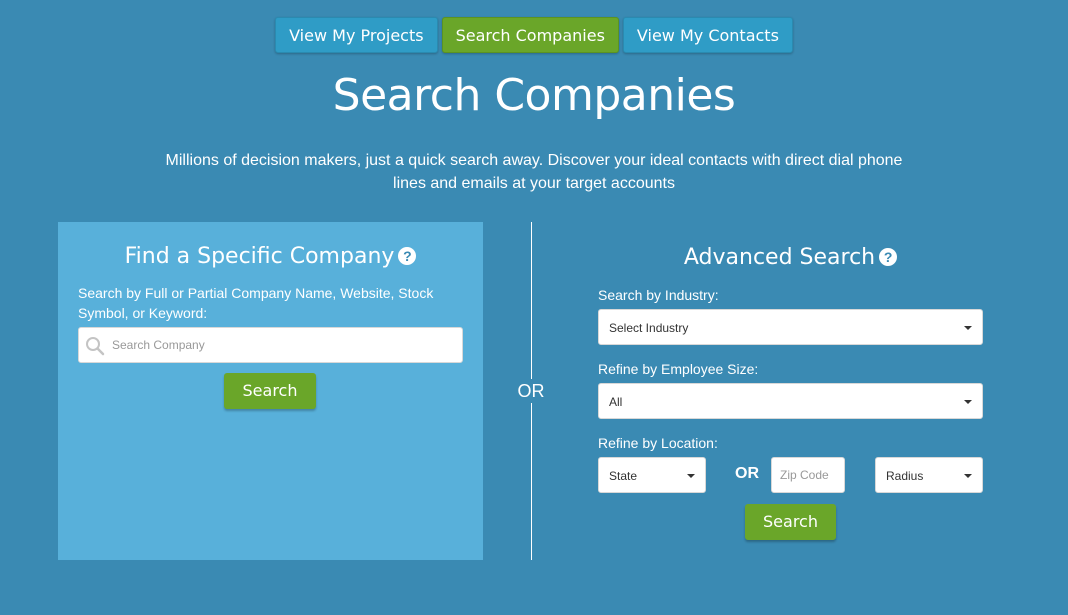 The image size is (1068, 615). I want to click on page-title: Search Companies, so click(534, 95).